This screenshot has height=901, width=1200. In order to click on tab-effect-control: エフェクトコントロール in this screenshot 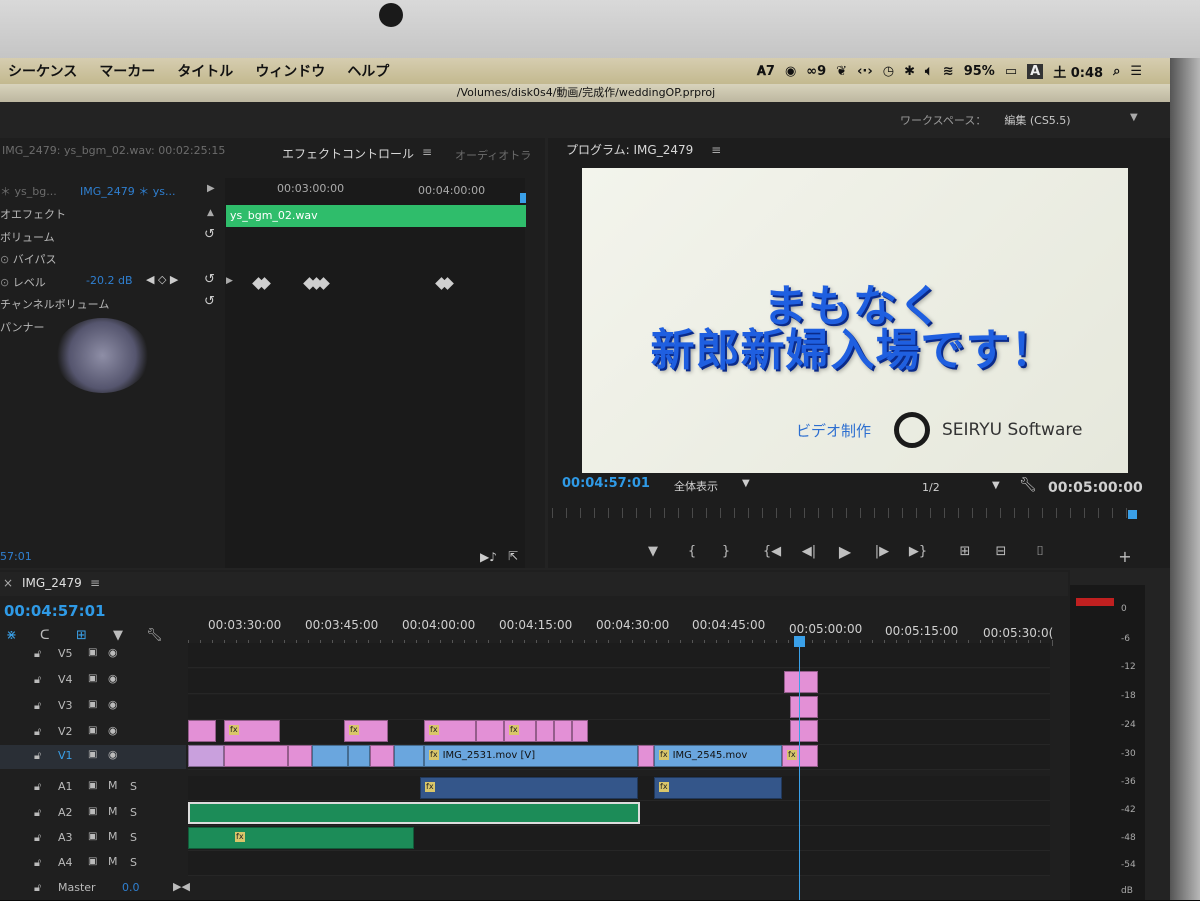, I will do `click(348, 153)`.